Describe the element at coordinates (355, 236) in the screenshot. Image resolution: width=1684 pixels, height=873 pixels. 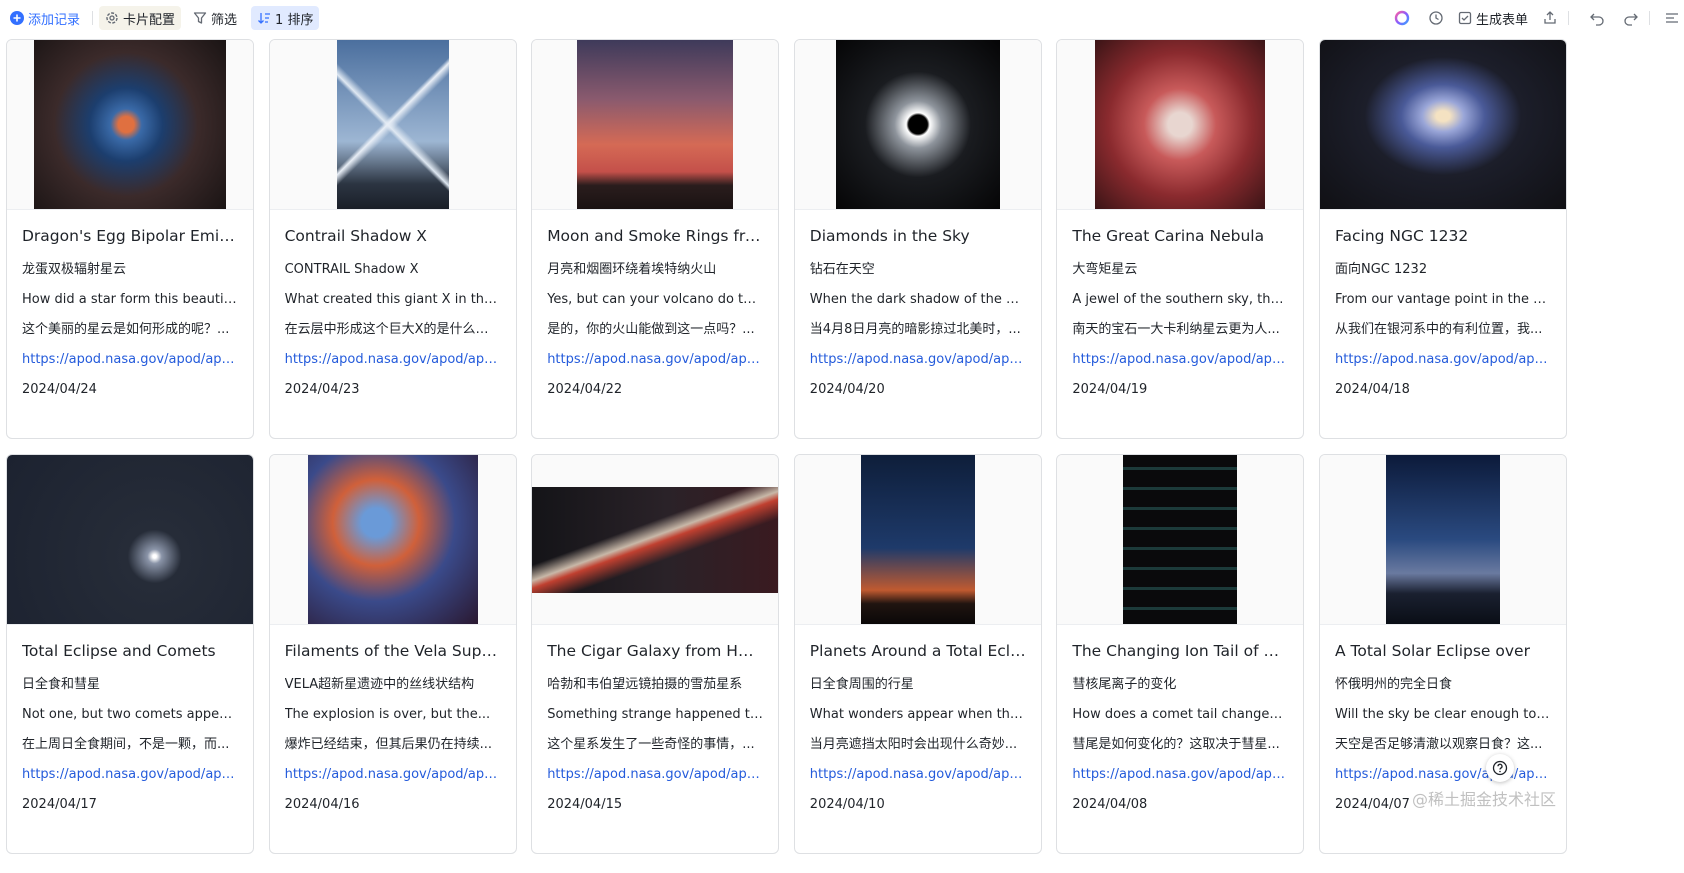
I see `card-title: Contrail Shadow X` at that location.